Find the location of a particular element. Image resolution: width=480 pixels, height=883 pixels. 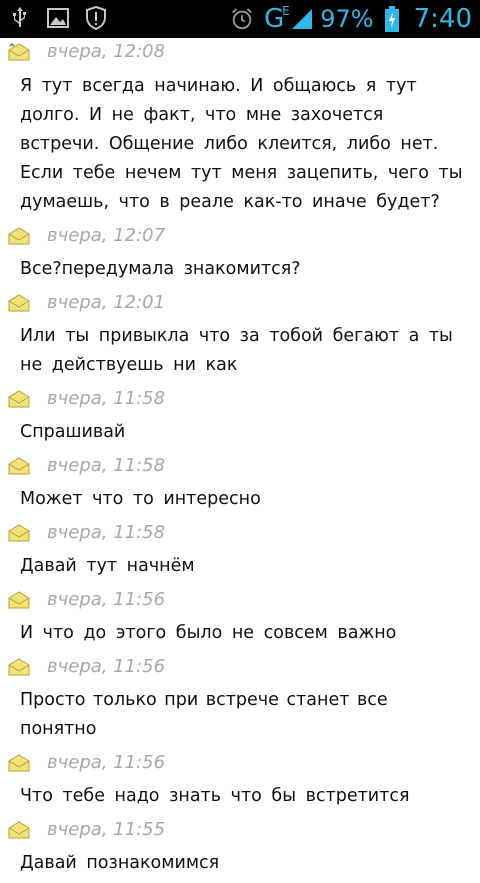

message-item: вчера, 11:55 Давай познакомимся is located at coordinates (240, 847).